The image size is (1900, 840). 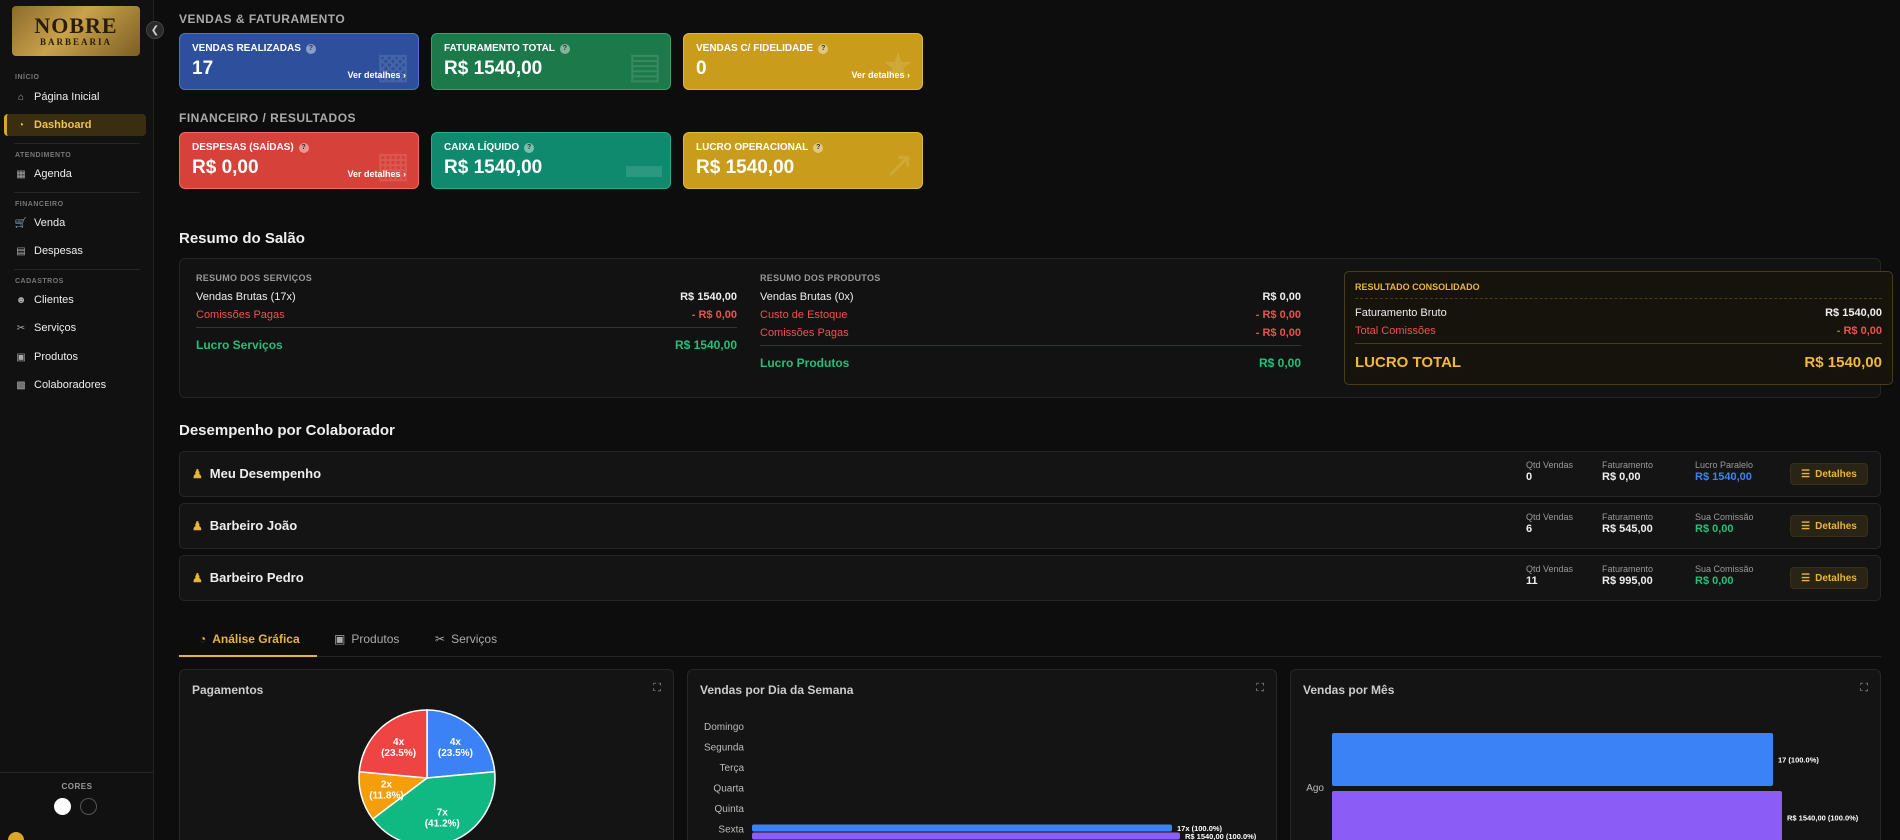 What do you see at coordinates (242, 238) in the screenshot?
I see `resumo-title: Resumo do Salão` at bounding box center [242, 238].